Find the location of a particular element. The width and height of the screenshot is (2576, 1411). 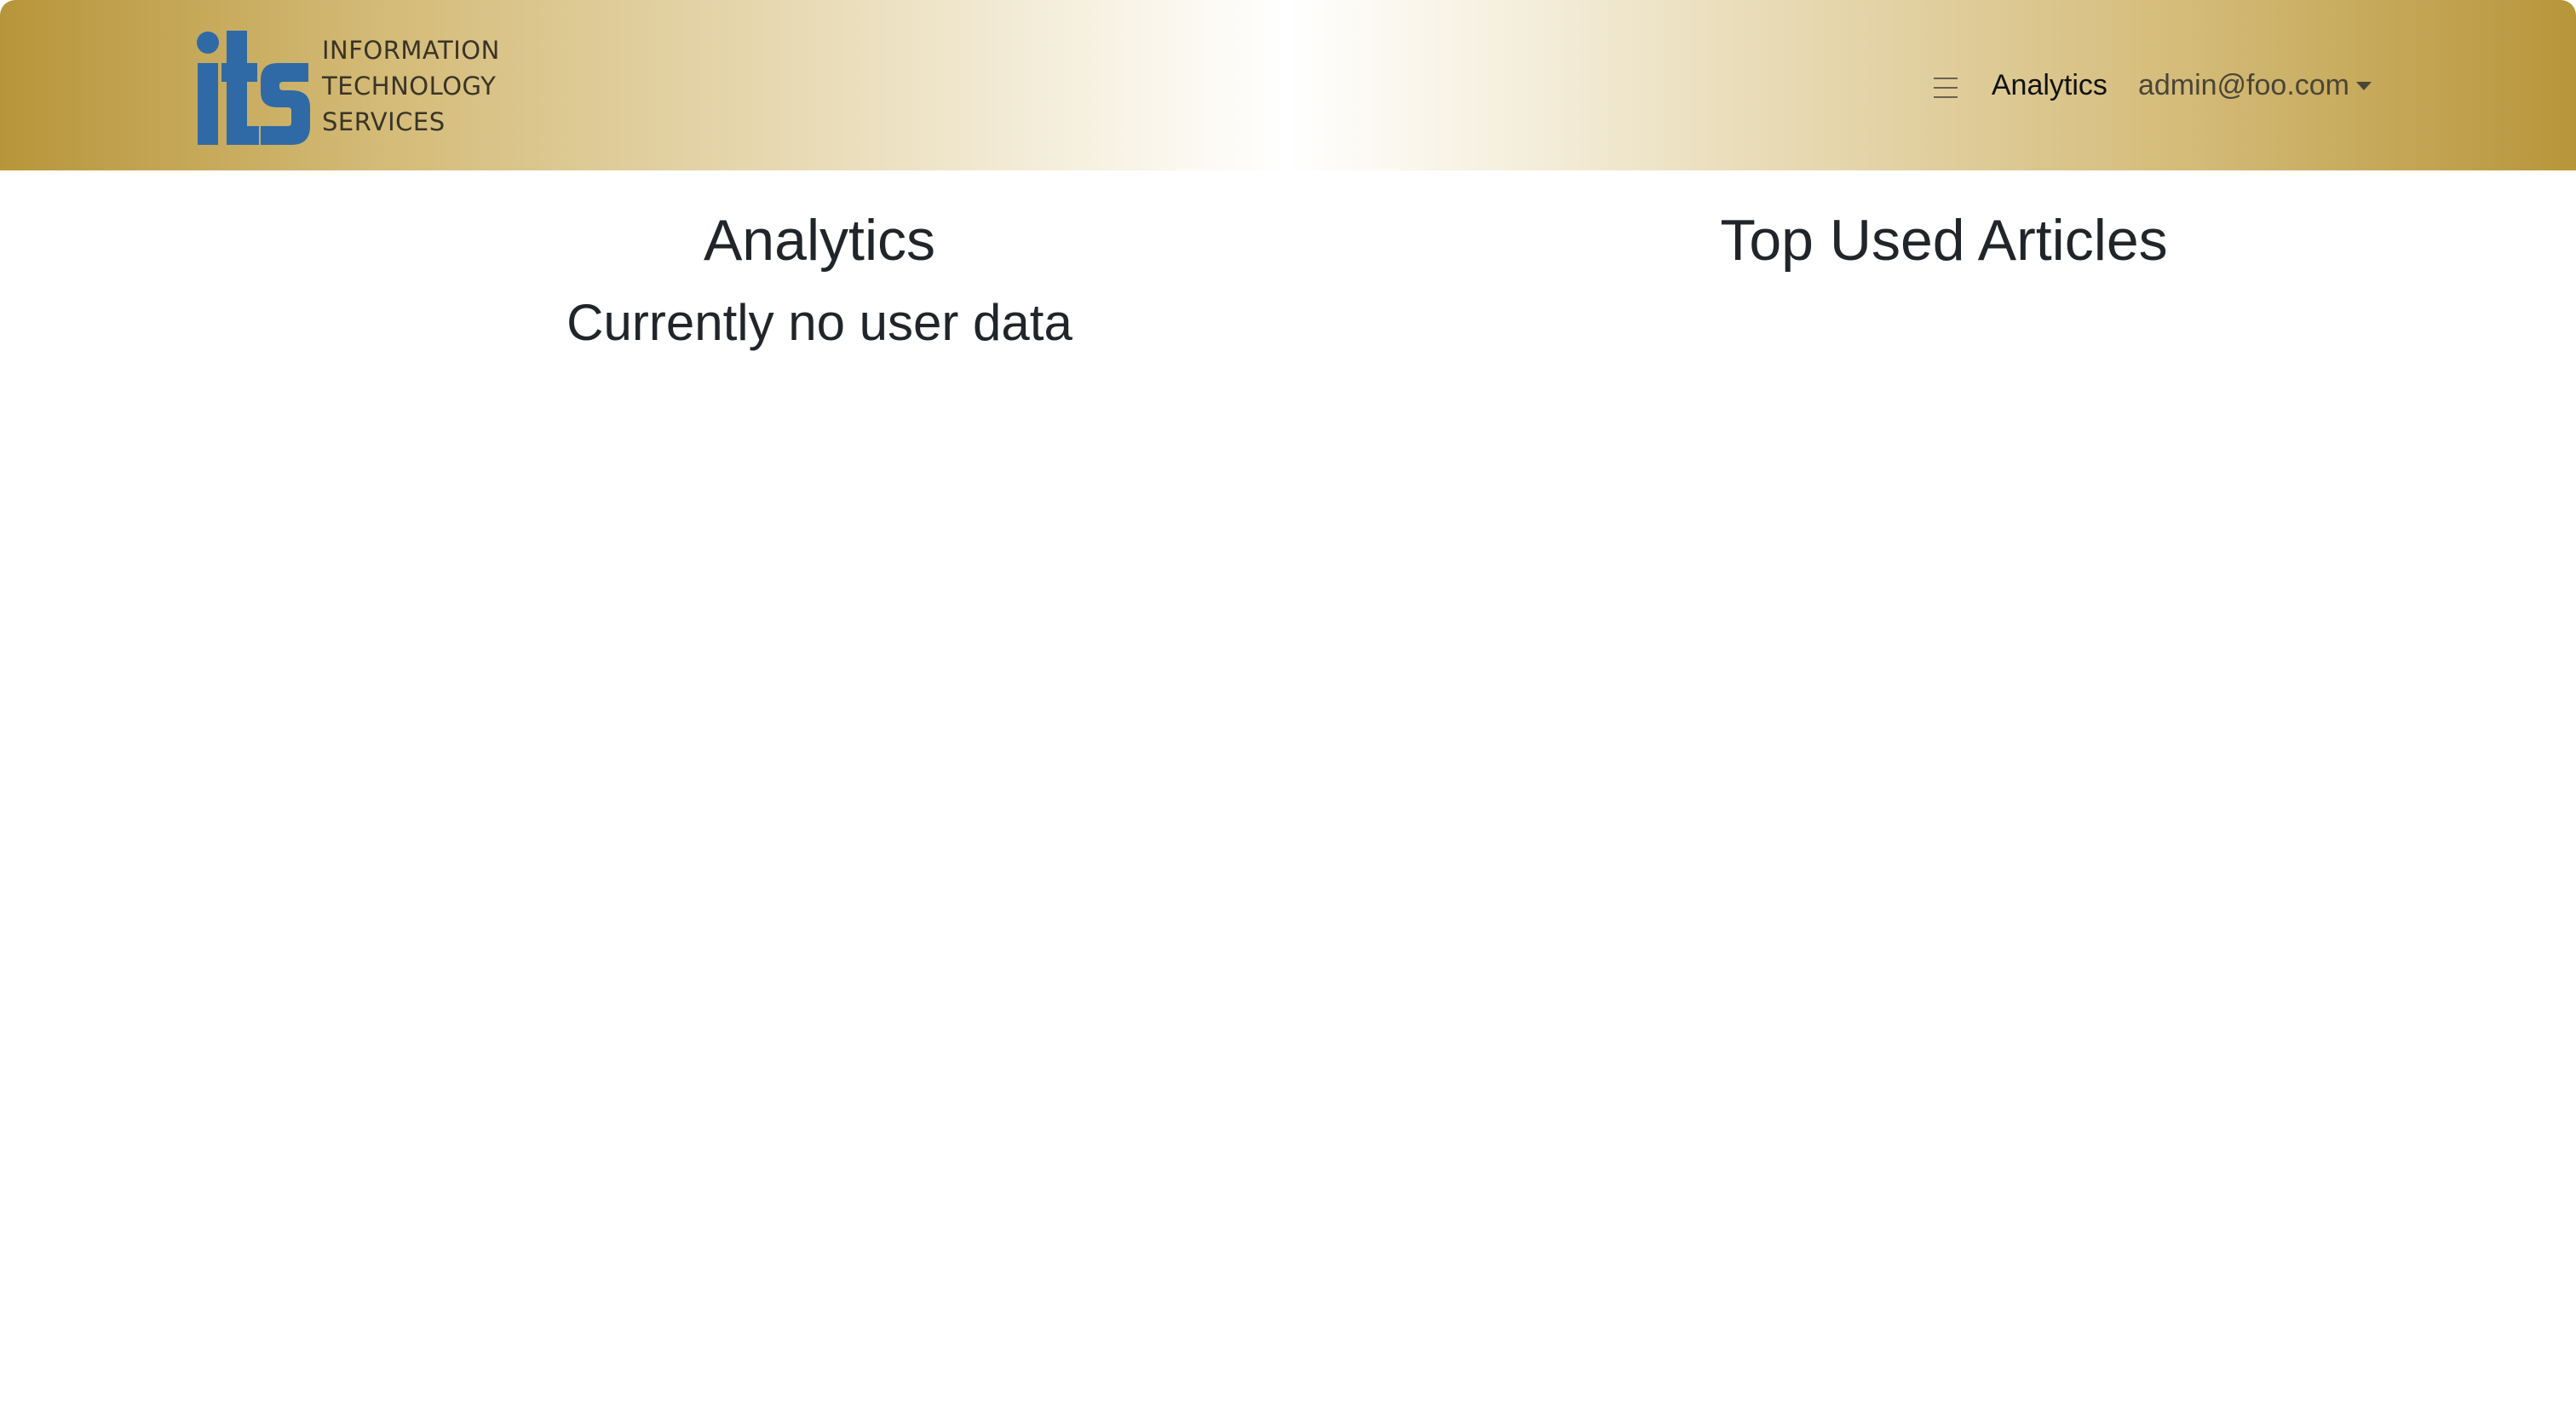

nav-link-analytics: Analytics is located at coordinates (2050, 85).